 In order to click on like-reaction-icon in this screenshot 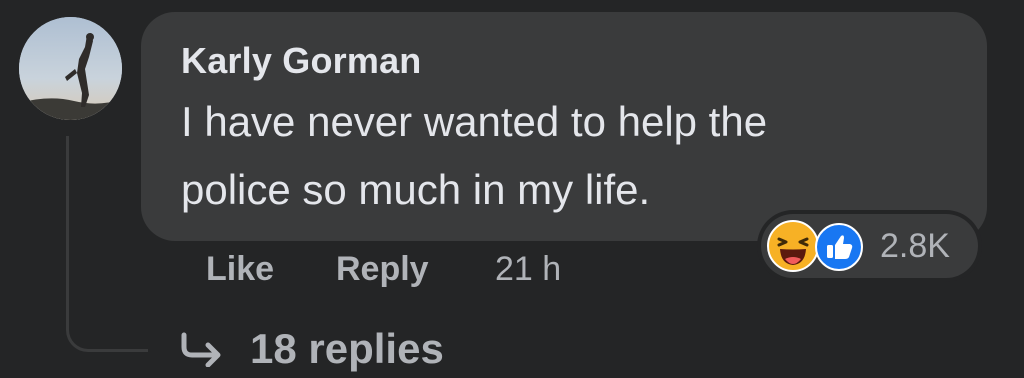, I will do `click(839, 247)`.